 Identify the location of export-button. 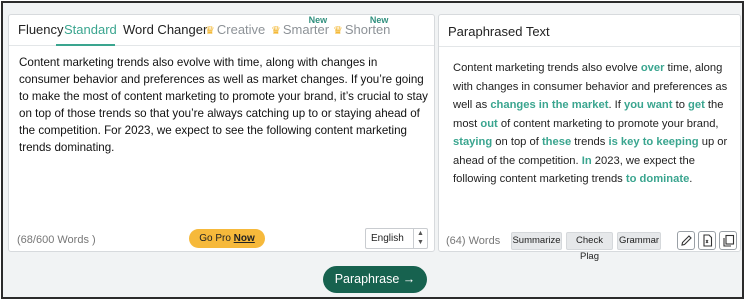
(707, 240).